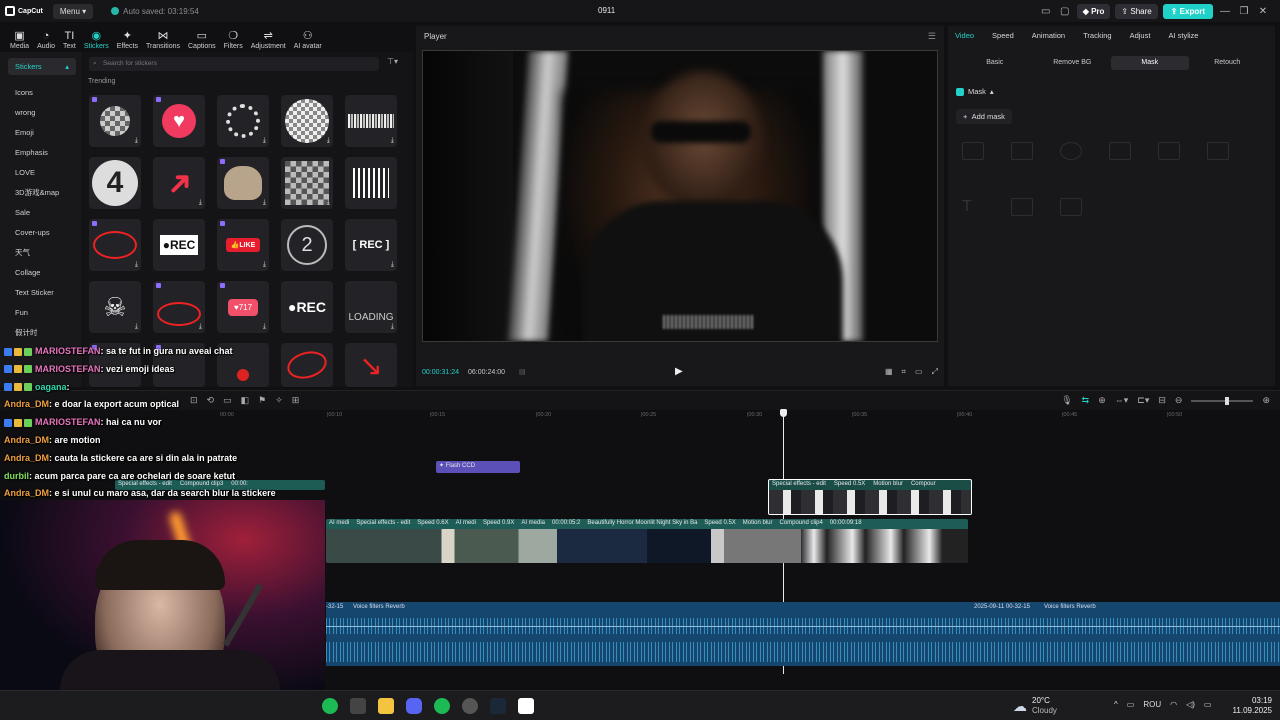  Describe the element at coordinates (41, 113) in the screenshot. I see `category-item: wrong` at that location.